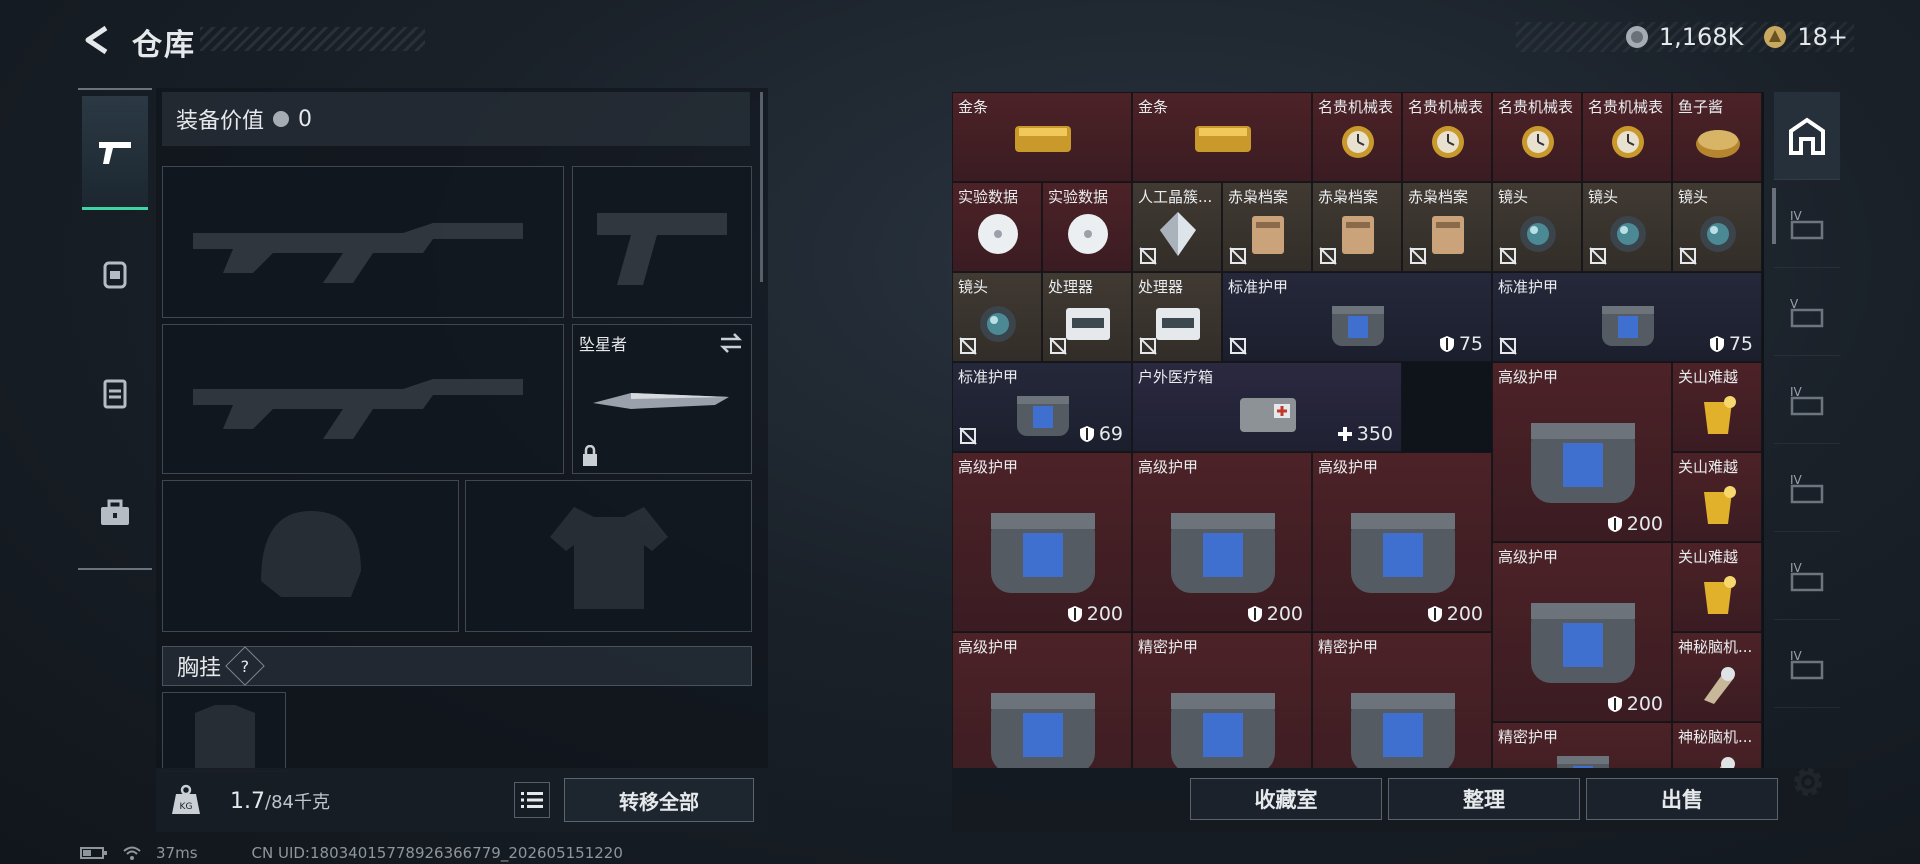 The width and height of the screenshot is (1920, 864). I want to click on primary-weapon-slot, so click(363, 242).